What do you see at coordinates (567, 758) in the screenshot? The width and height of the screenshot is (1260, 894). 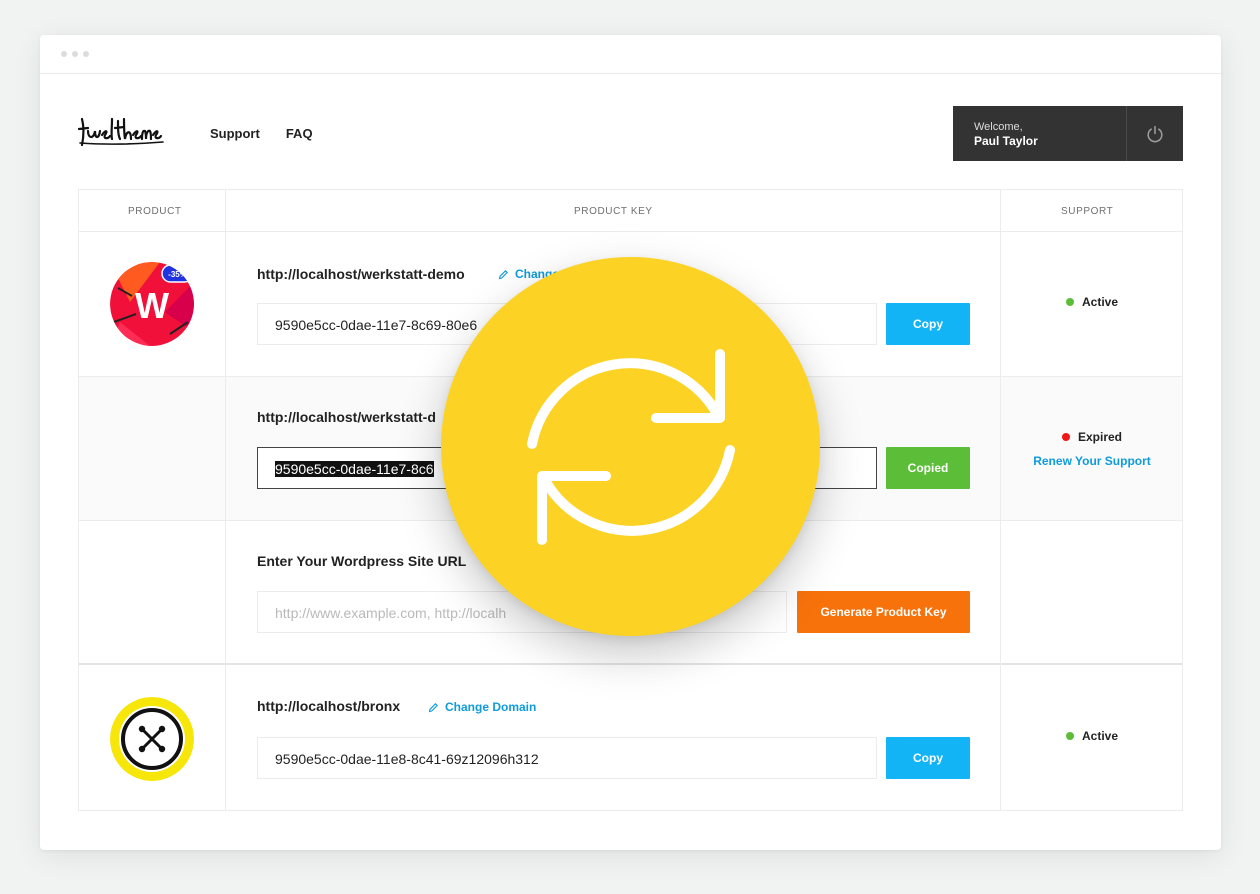 I see `product-key-field: 9590e5cc-0dae-11e8-8c41-69z12096h312` at bounding box center [567, 758].